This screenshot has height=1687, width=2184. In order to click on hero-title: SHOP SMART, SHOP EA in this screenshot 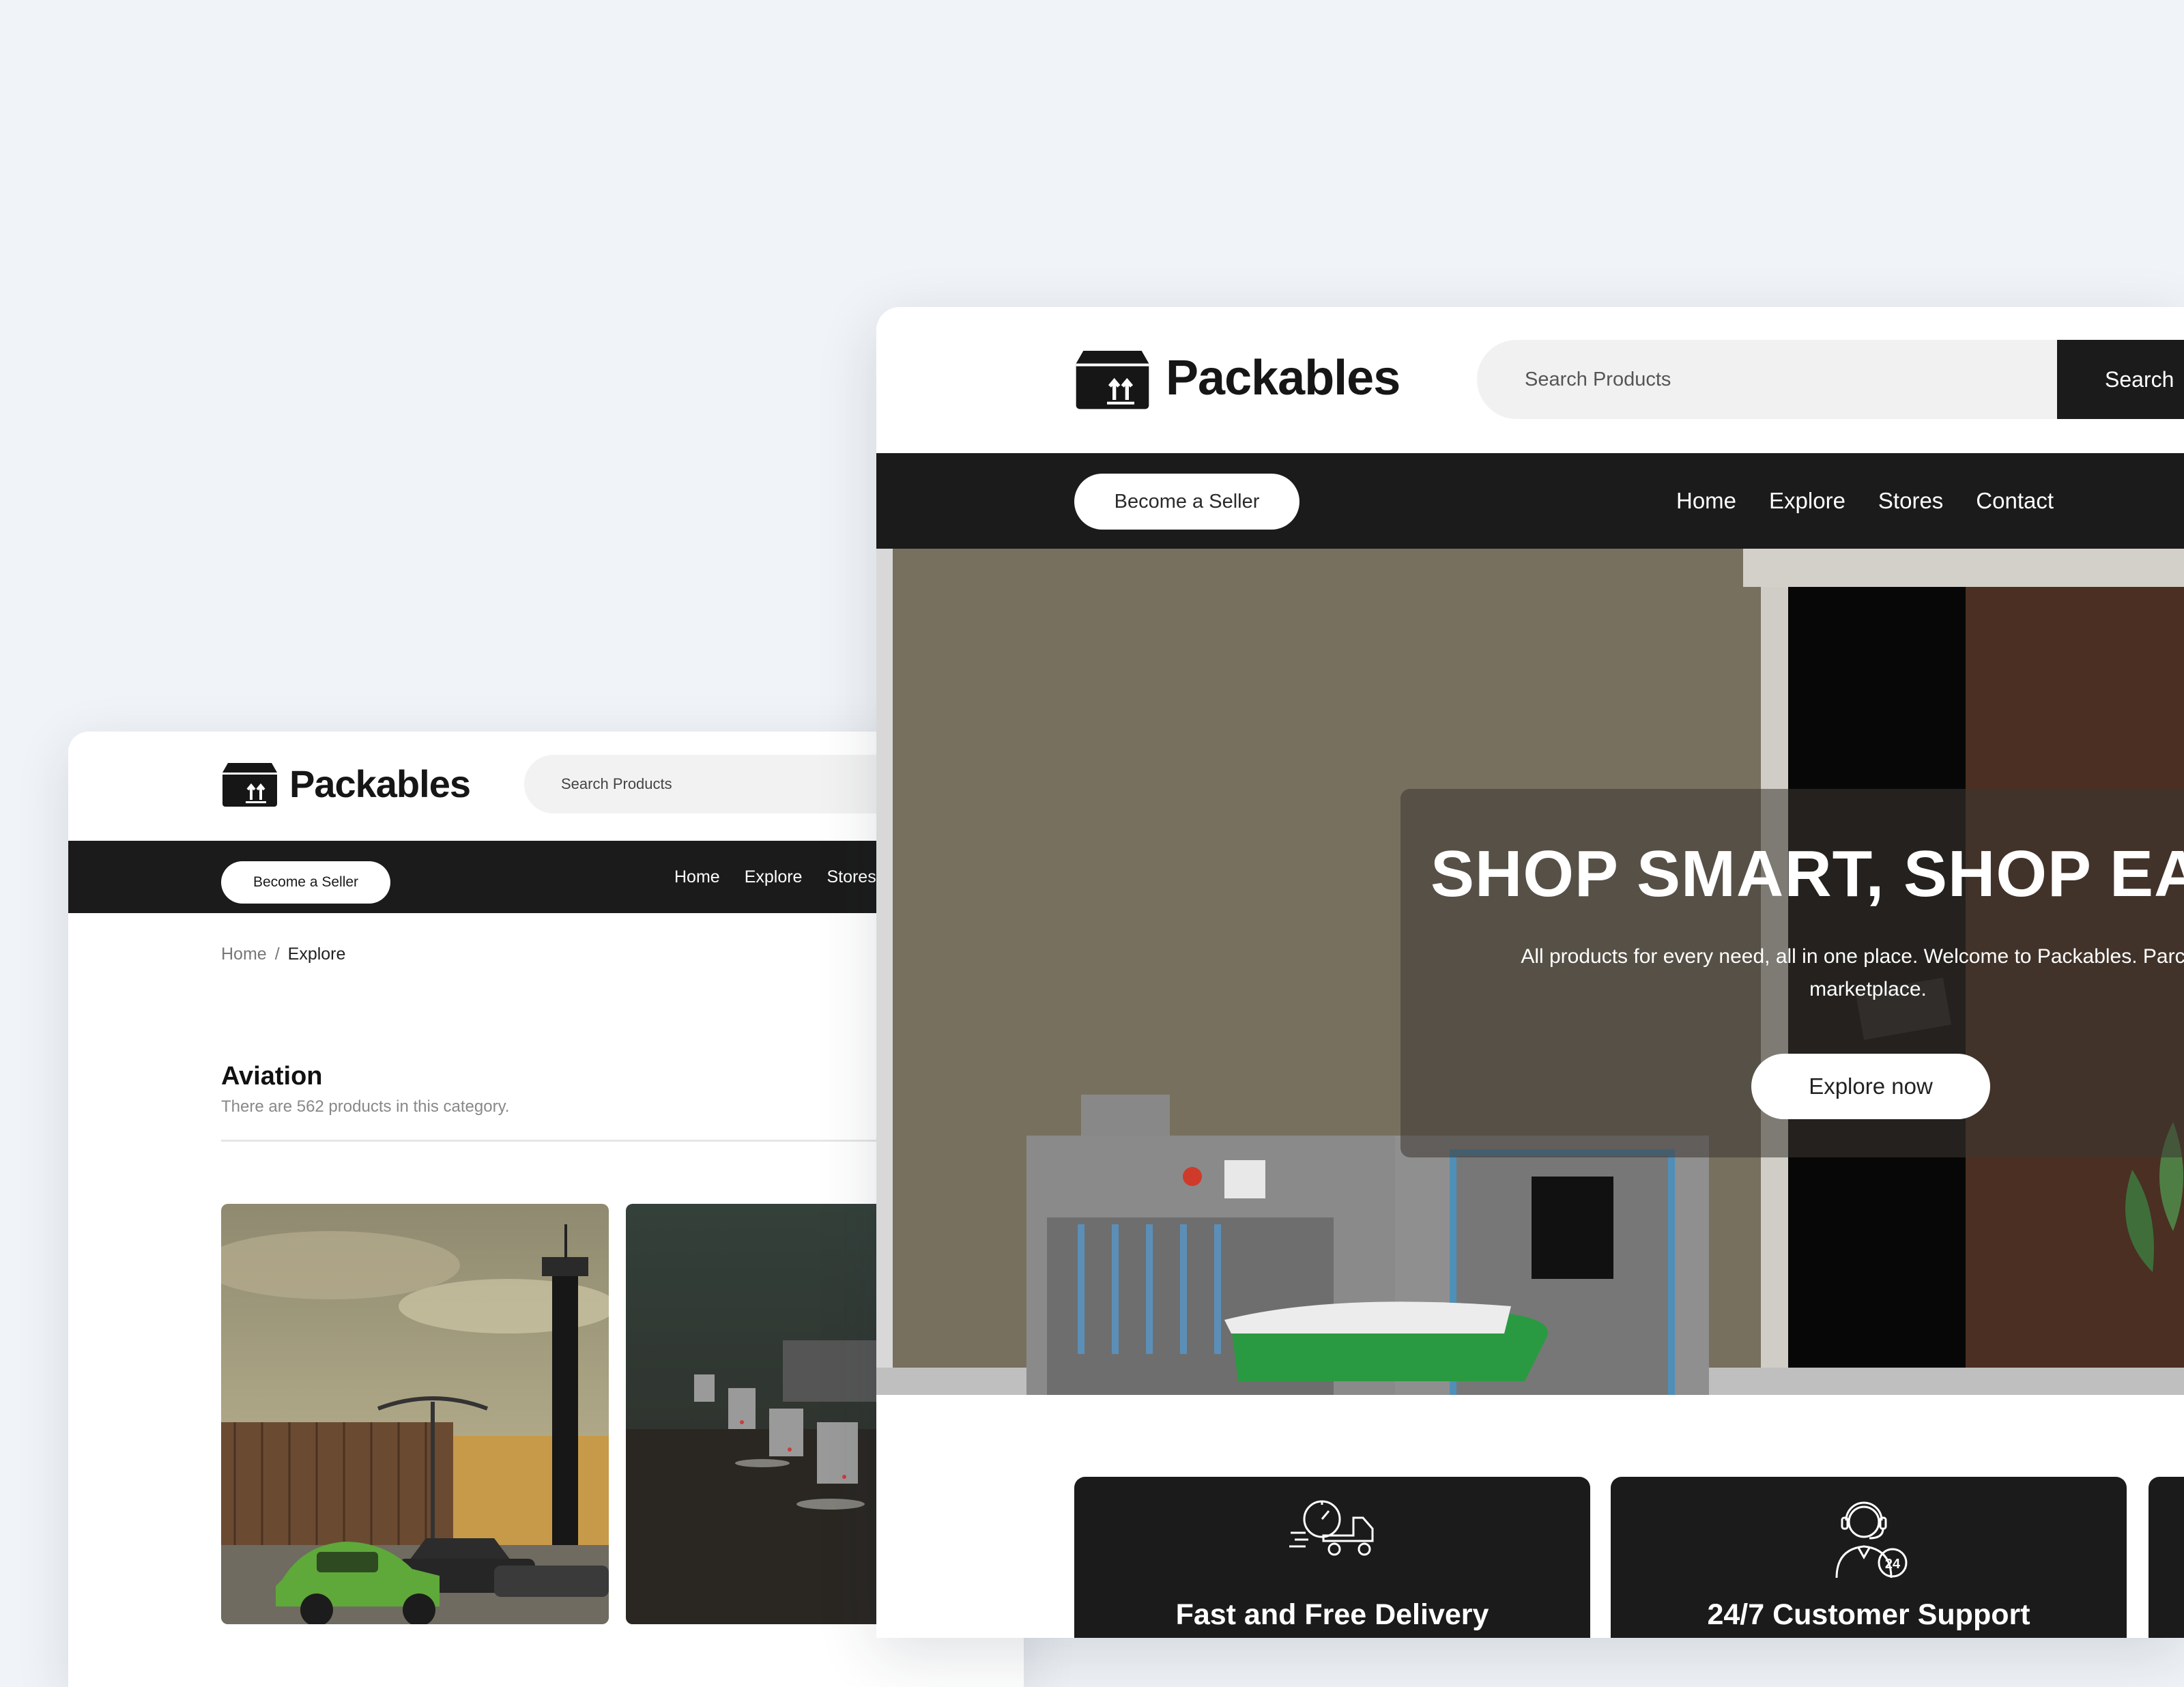, I will do `click(1807, 873)`.